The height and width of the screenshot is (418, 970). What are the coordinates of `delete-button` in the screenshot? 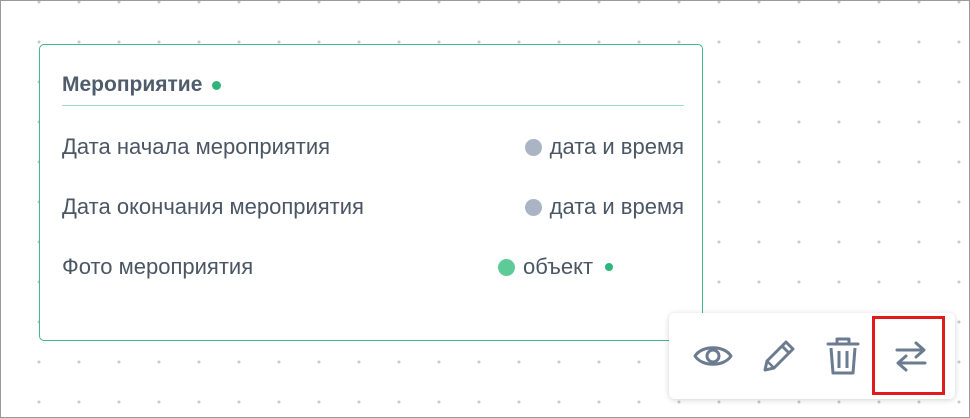 It's located at (843, 356).